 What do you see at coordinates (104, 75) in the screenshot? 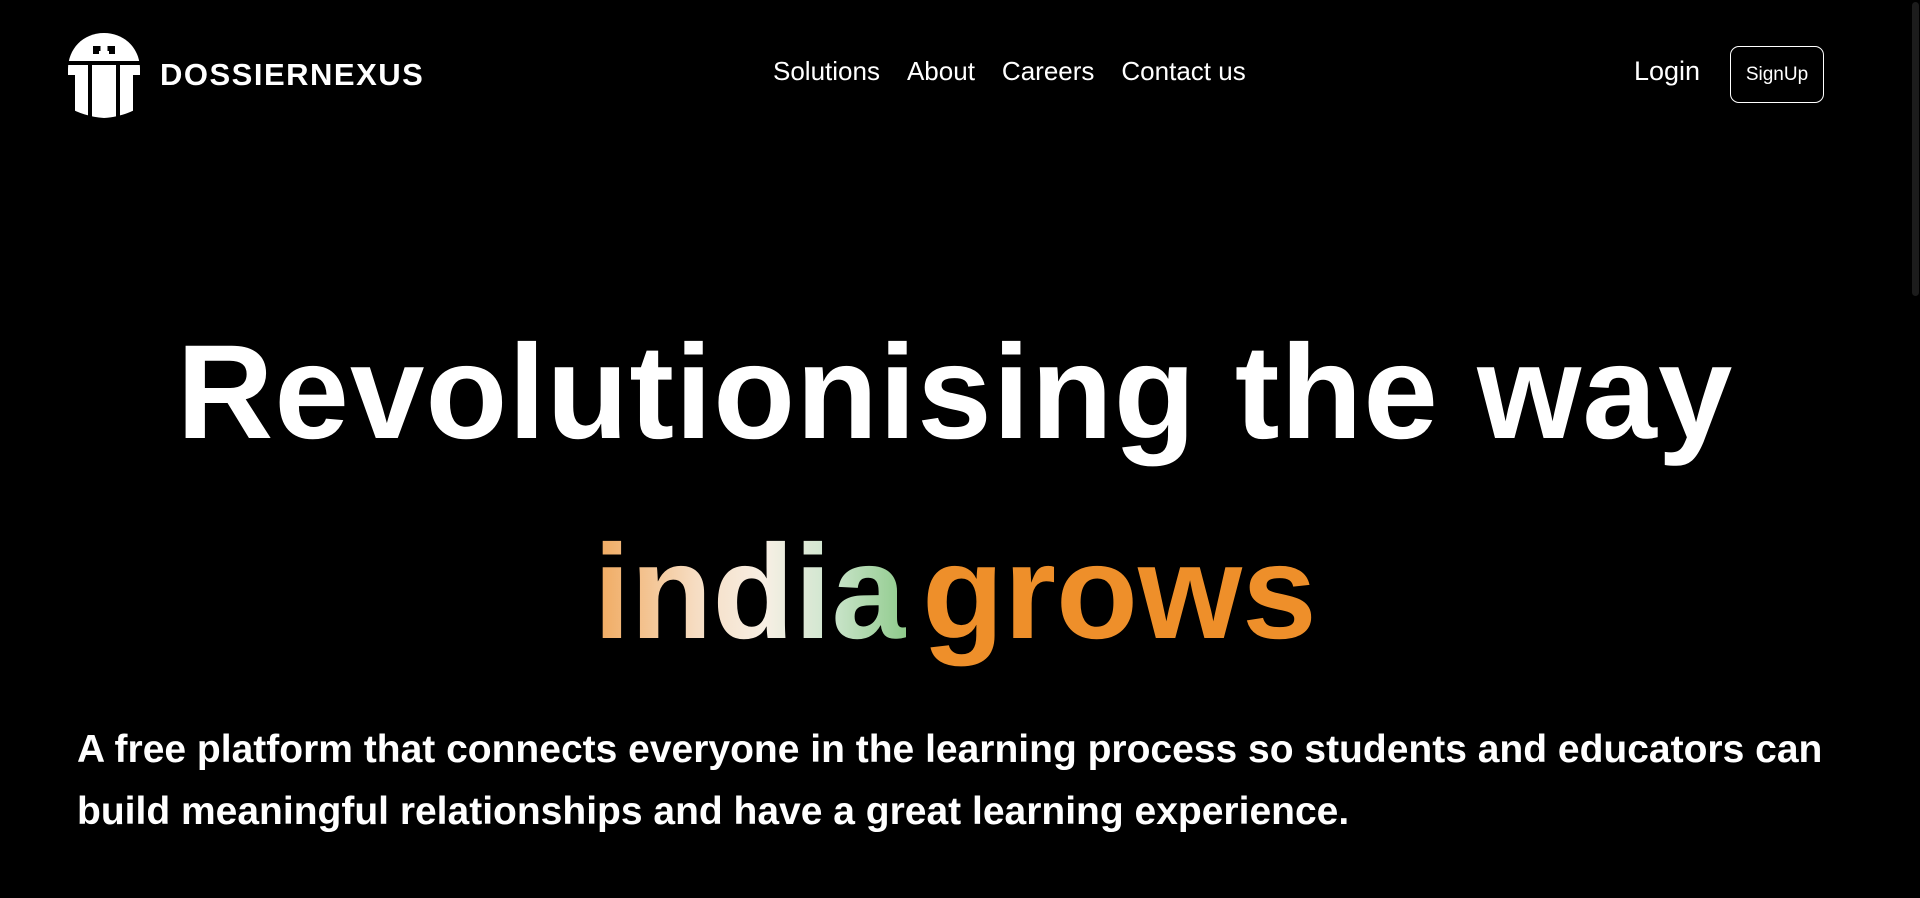
I see `castle-shield-icon` at bounding box center [104, 75].